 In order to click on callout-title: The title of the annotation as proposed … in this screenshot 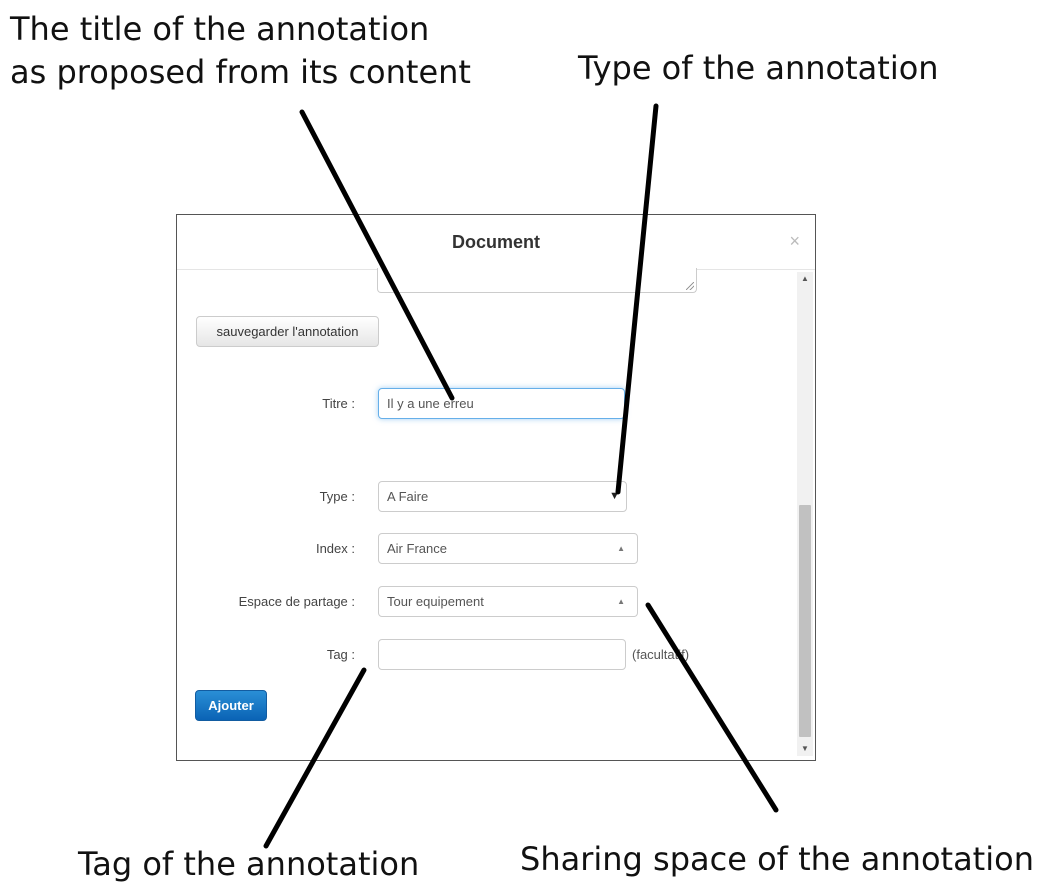, I will do `click(240, 51)`.